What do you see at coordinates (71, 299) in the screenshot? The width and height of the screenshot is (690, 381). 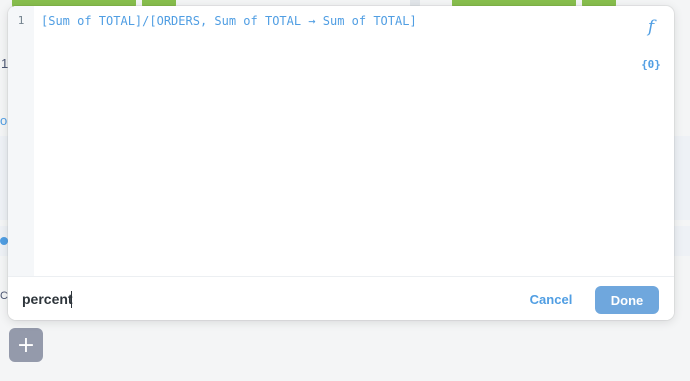 I see `text-caret` at bounding box center [71, 299].